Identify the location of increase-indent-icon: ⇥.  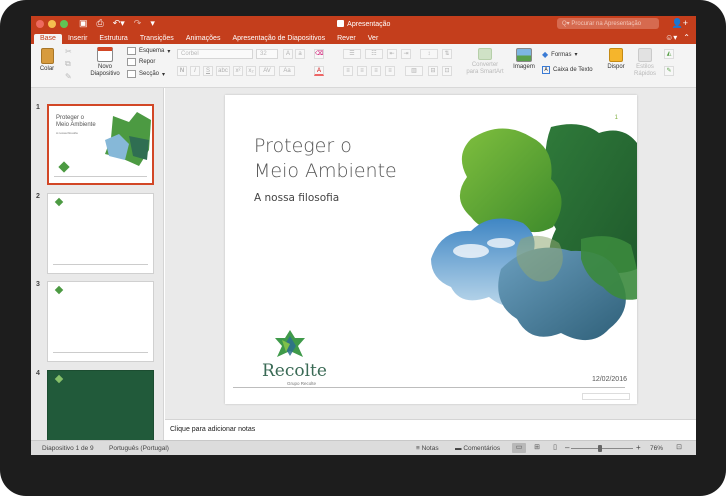
(406, 54).